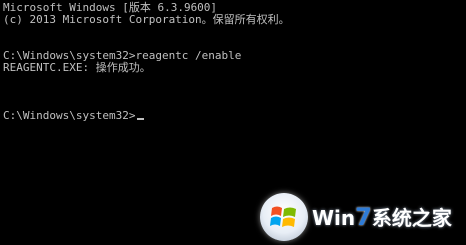  I want to click on watermark-seven: 7, so click(363, 217).